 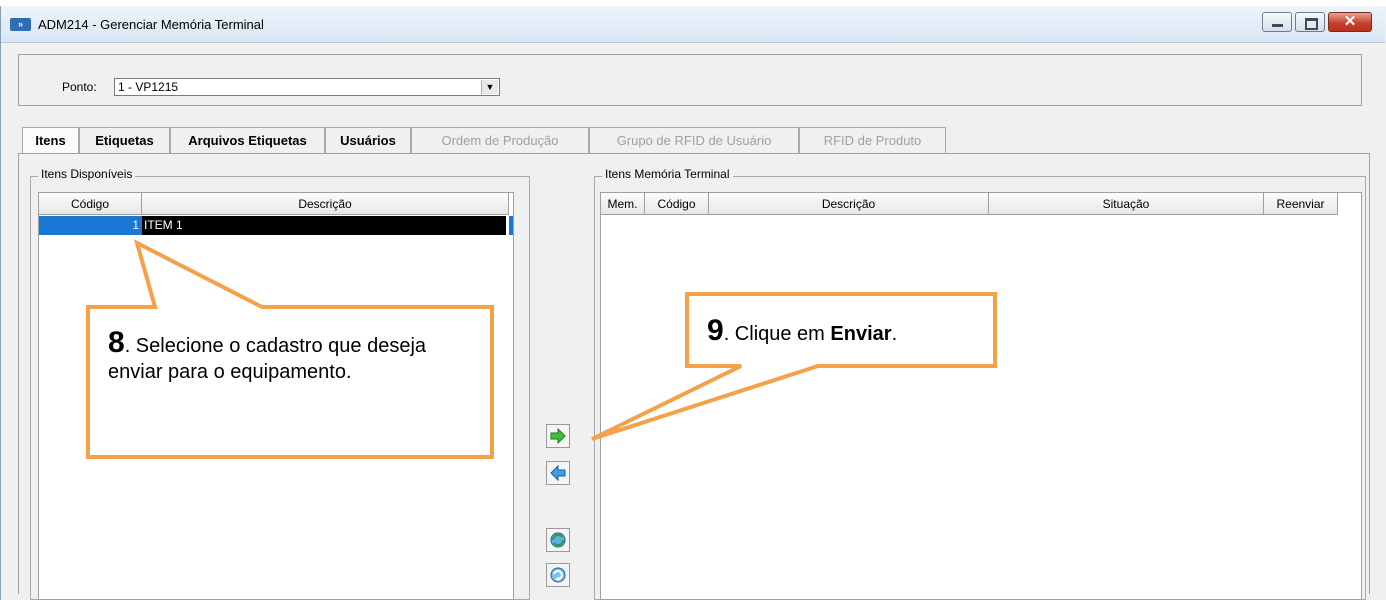 I want to click on resend-icon, so click(x=558, y=575).